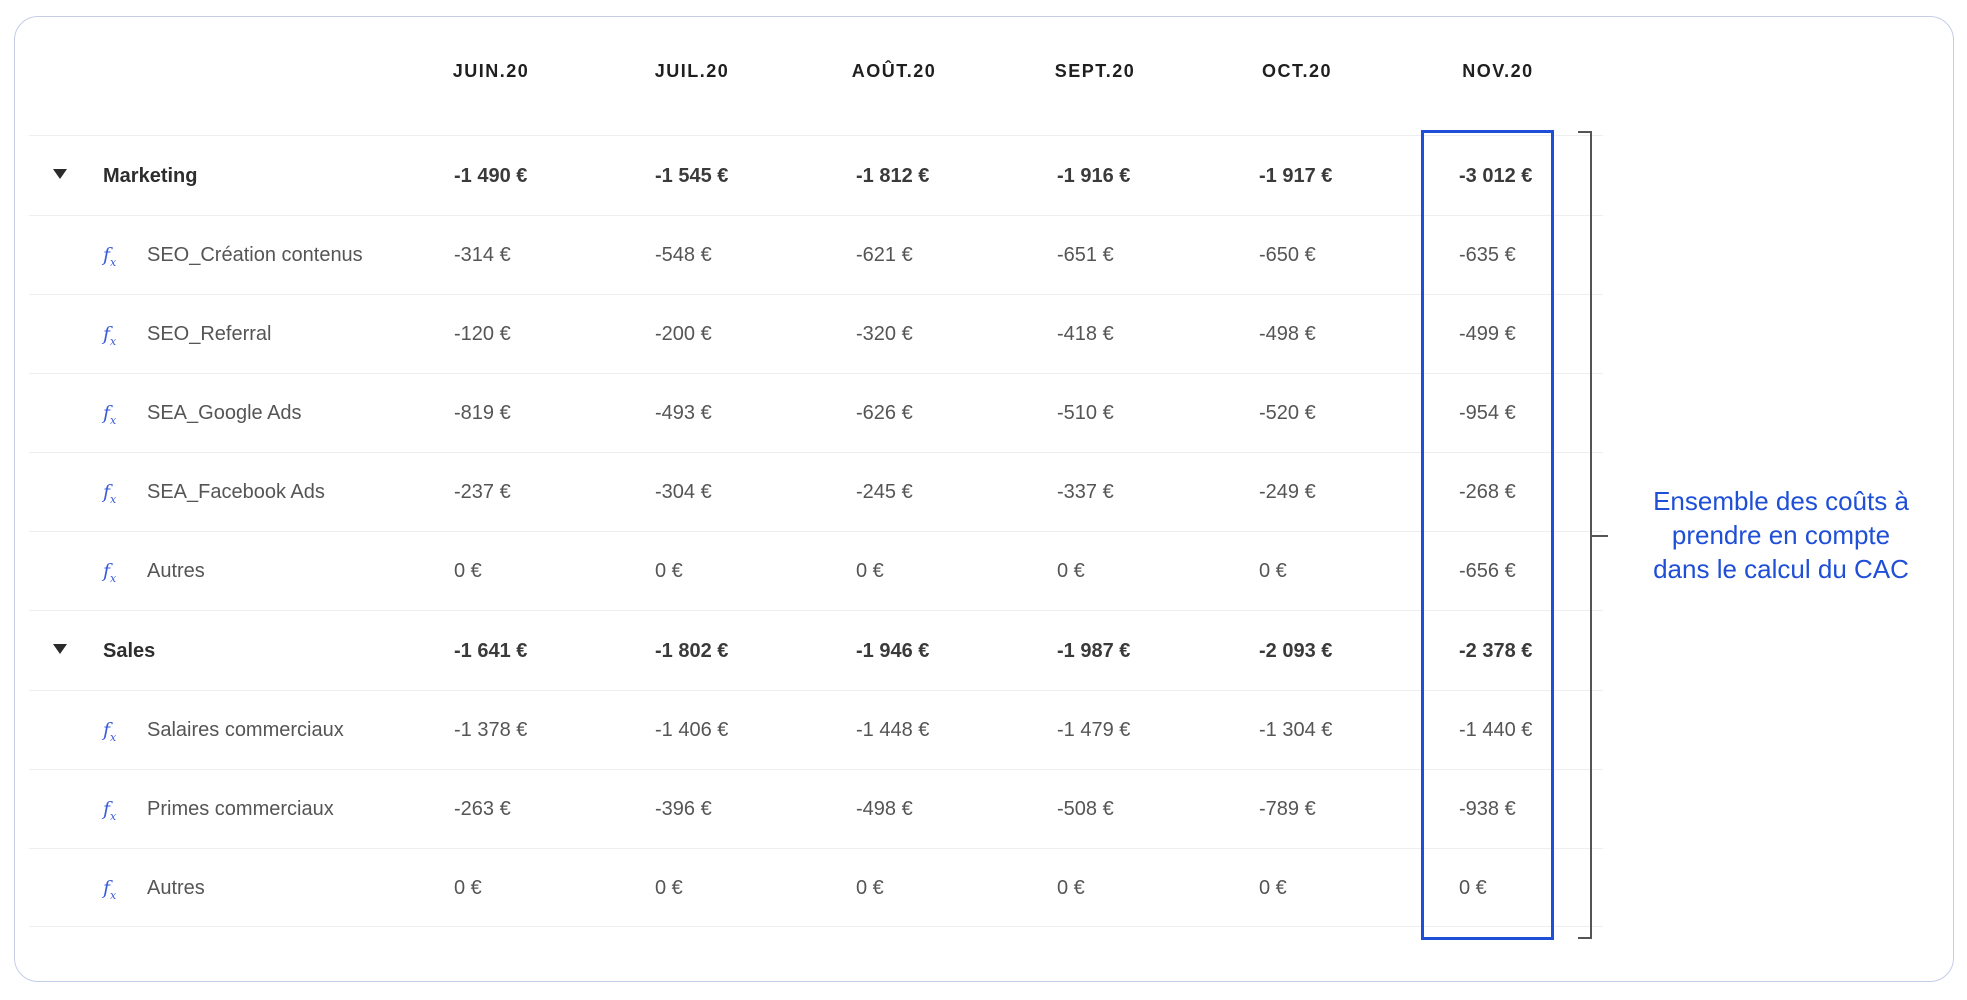 This screenshot has width=1967, height=1000. I want to click on cell-value: -396 €, so click(683, 809).